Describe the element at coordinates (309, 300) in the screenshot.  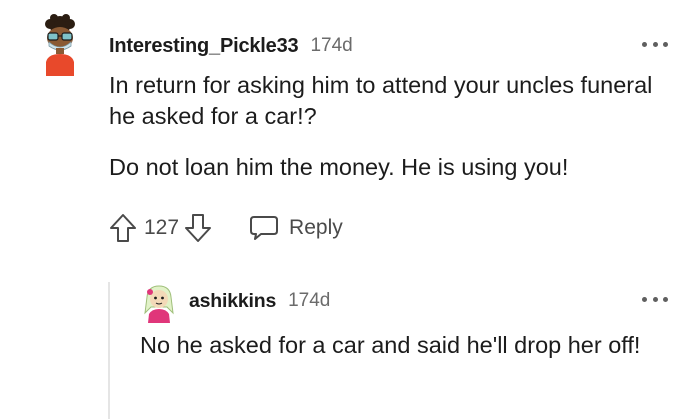
I see `reply-timestamp: 174d` at that location.